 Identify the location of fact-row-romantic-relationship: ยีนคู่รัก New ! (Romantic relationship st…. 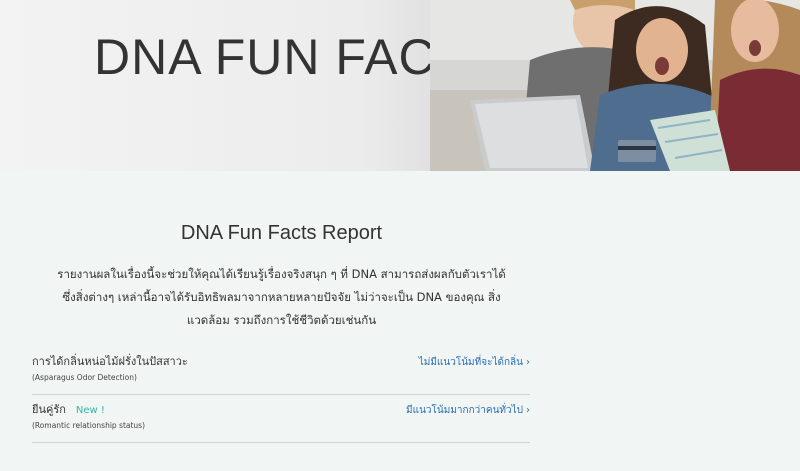
(281, 418).